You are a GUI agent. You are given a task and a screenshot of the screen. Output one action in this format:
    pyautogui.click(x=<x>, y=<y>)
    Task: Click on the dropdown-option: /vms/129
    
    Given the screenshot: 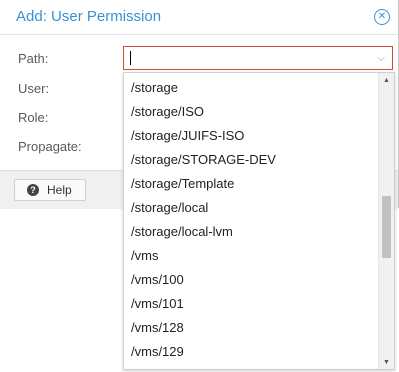 What is the action you would take?
    pyautogui.click(x=157, y=351)
    